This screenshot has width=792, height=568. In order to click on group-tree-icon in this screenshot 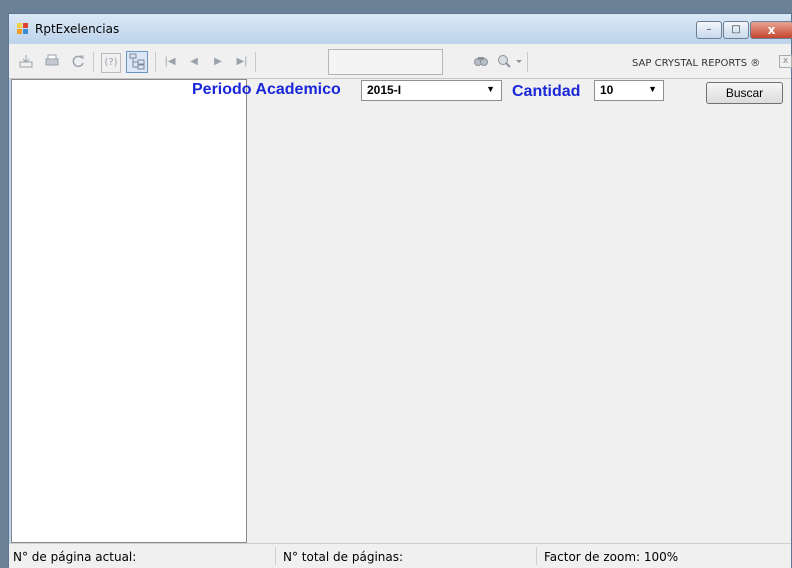, I will do `click(137, 62)`.